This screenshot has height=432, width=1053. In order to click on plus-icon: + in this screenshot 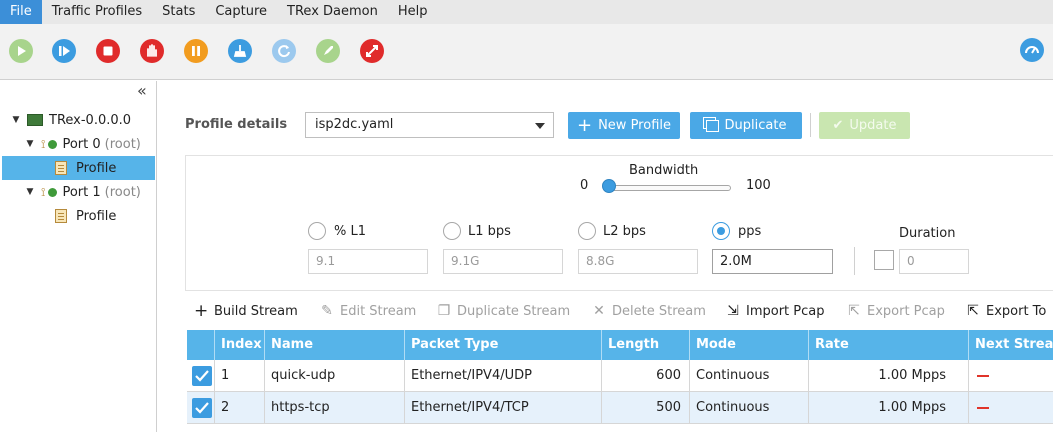, I will do `click(201, 311)`.